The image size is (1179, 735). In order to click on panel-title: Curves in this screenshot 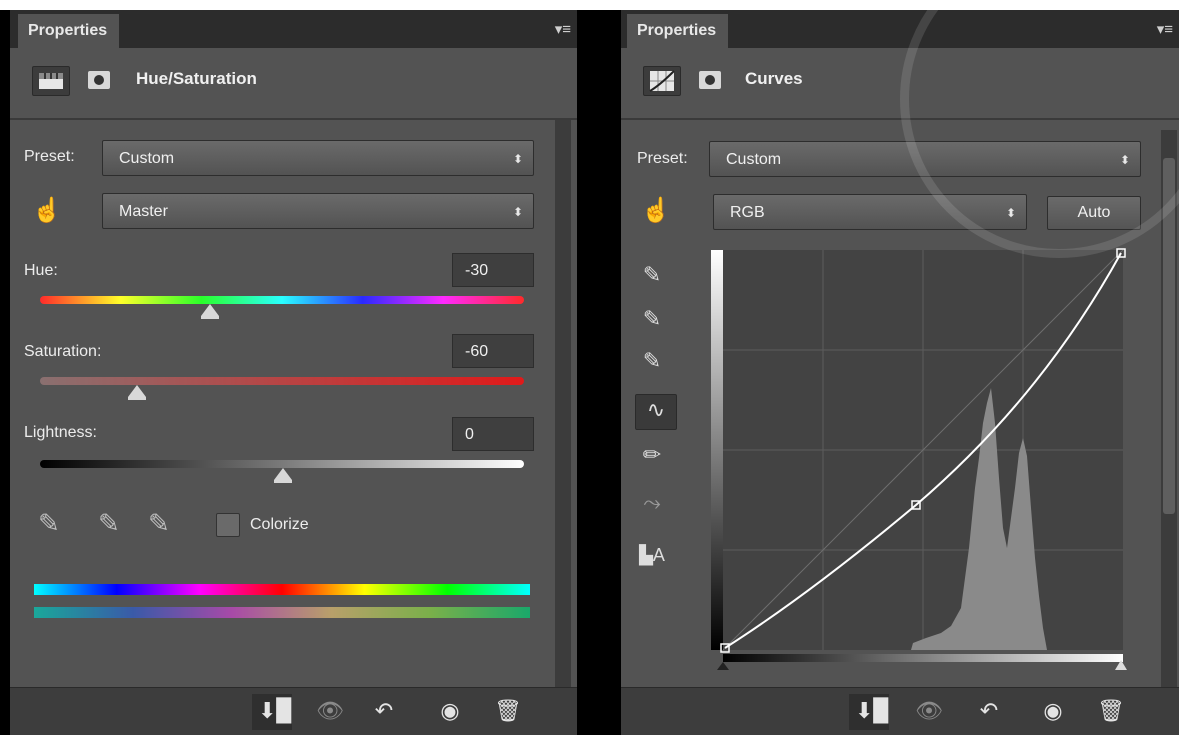, I will do `click(774, 78)`.